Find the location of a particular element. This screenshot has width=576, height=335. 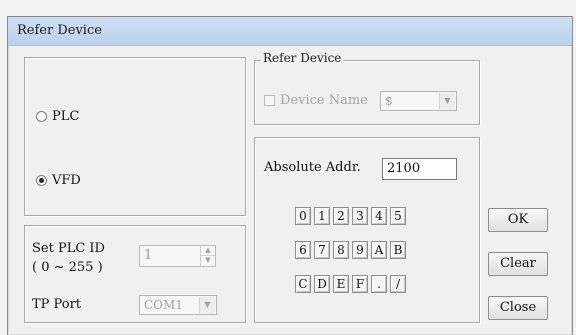

tp-port-label: TP Port is located at coordinates (57, 304).